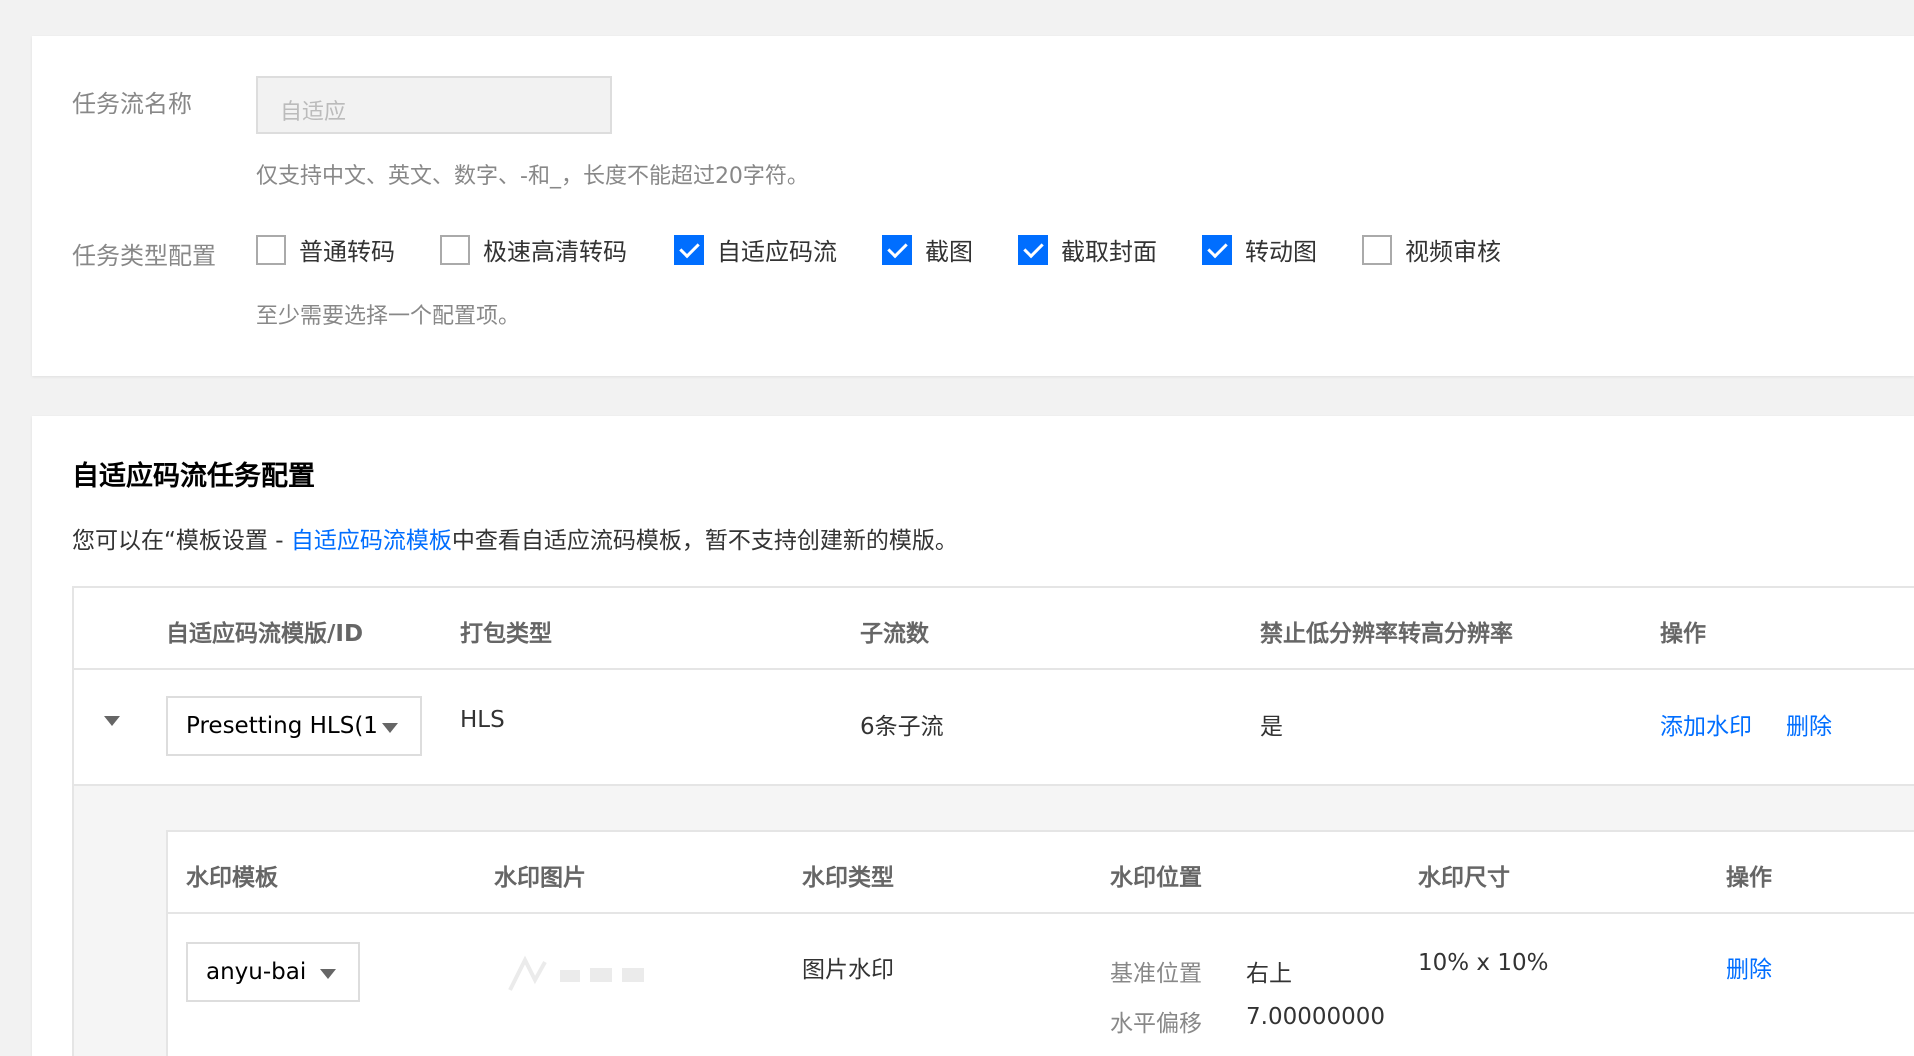 This screenshot has height=1056, width=1914. Describe the element at coordinates (181, 541) in the screenshot. I see `desc-prefix: 您可以在“模板设置 -` at that location.